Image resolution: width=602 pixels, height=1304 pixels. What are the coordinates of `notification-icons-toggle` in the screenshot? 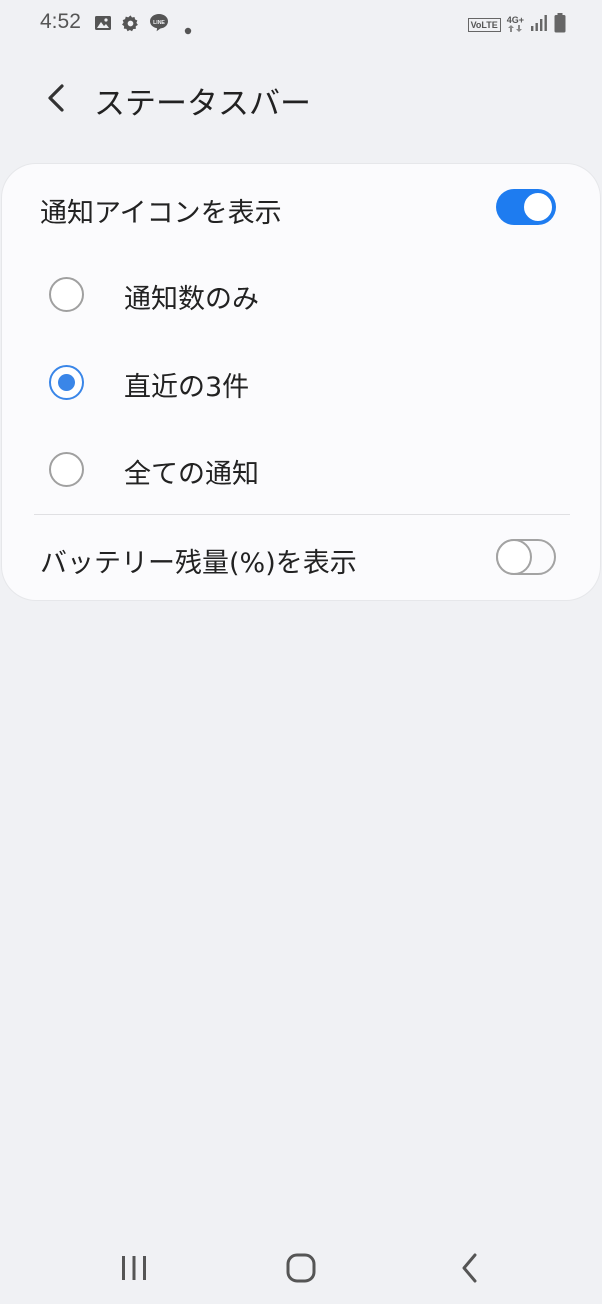 It's located at (526, 207).